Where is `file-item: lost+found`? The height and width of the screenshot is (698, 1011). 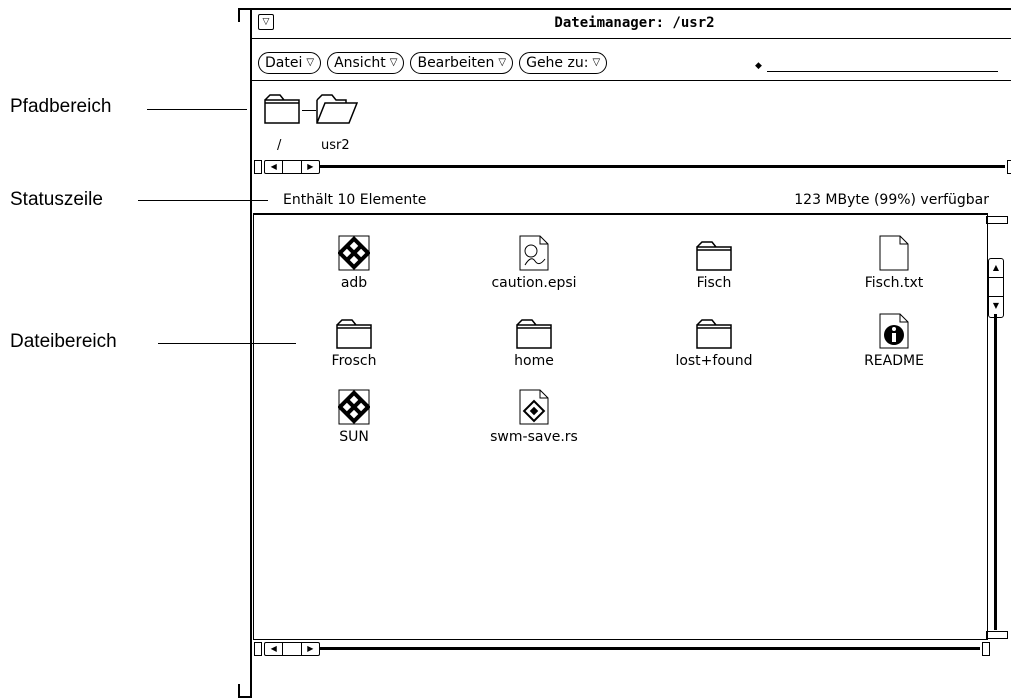
file-item: lost+found is located at coordinates (714, 339).